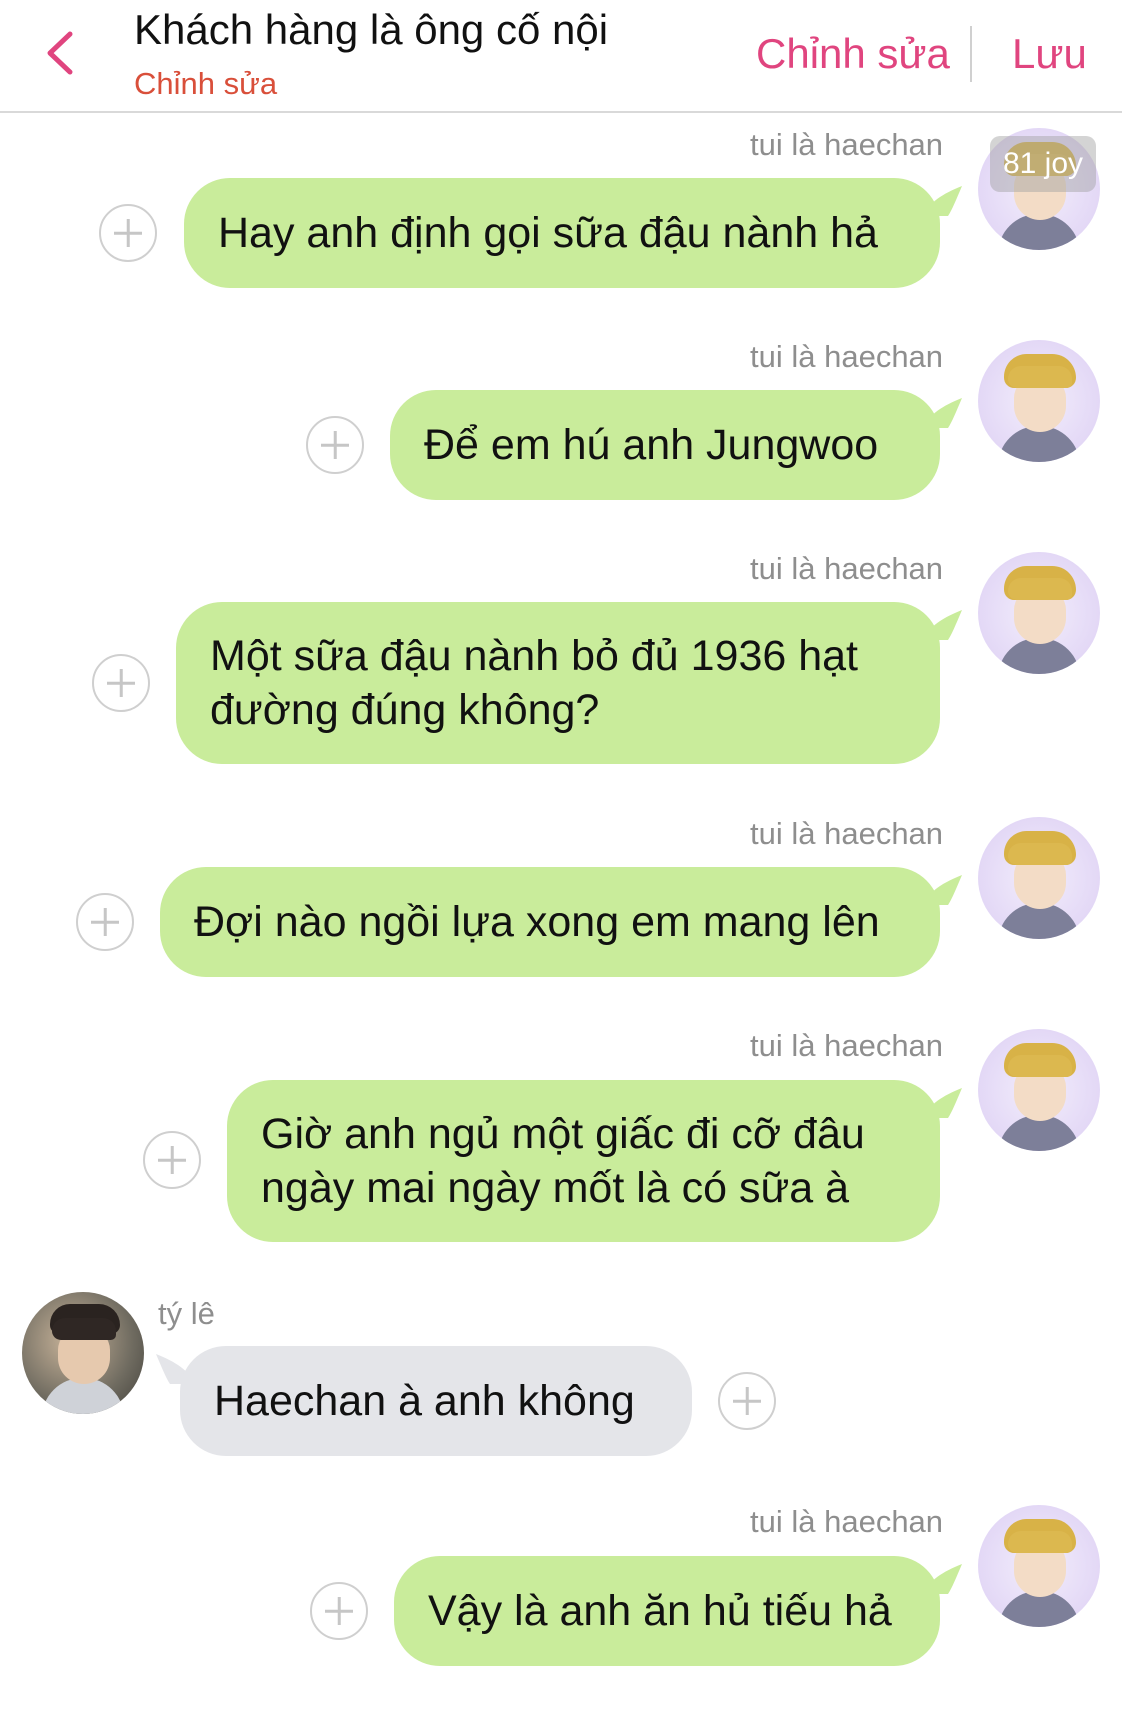 This screenshot has width=1122, height=1710. I want to click on watermark-badge: 81 joy, so click(1043, 164).